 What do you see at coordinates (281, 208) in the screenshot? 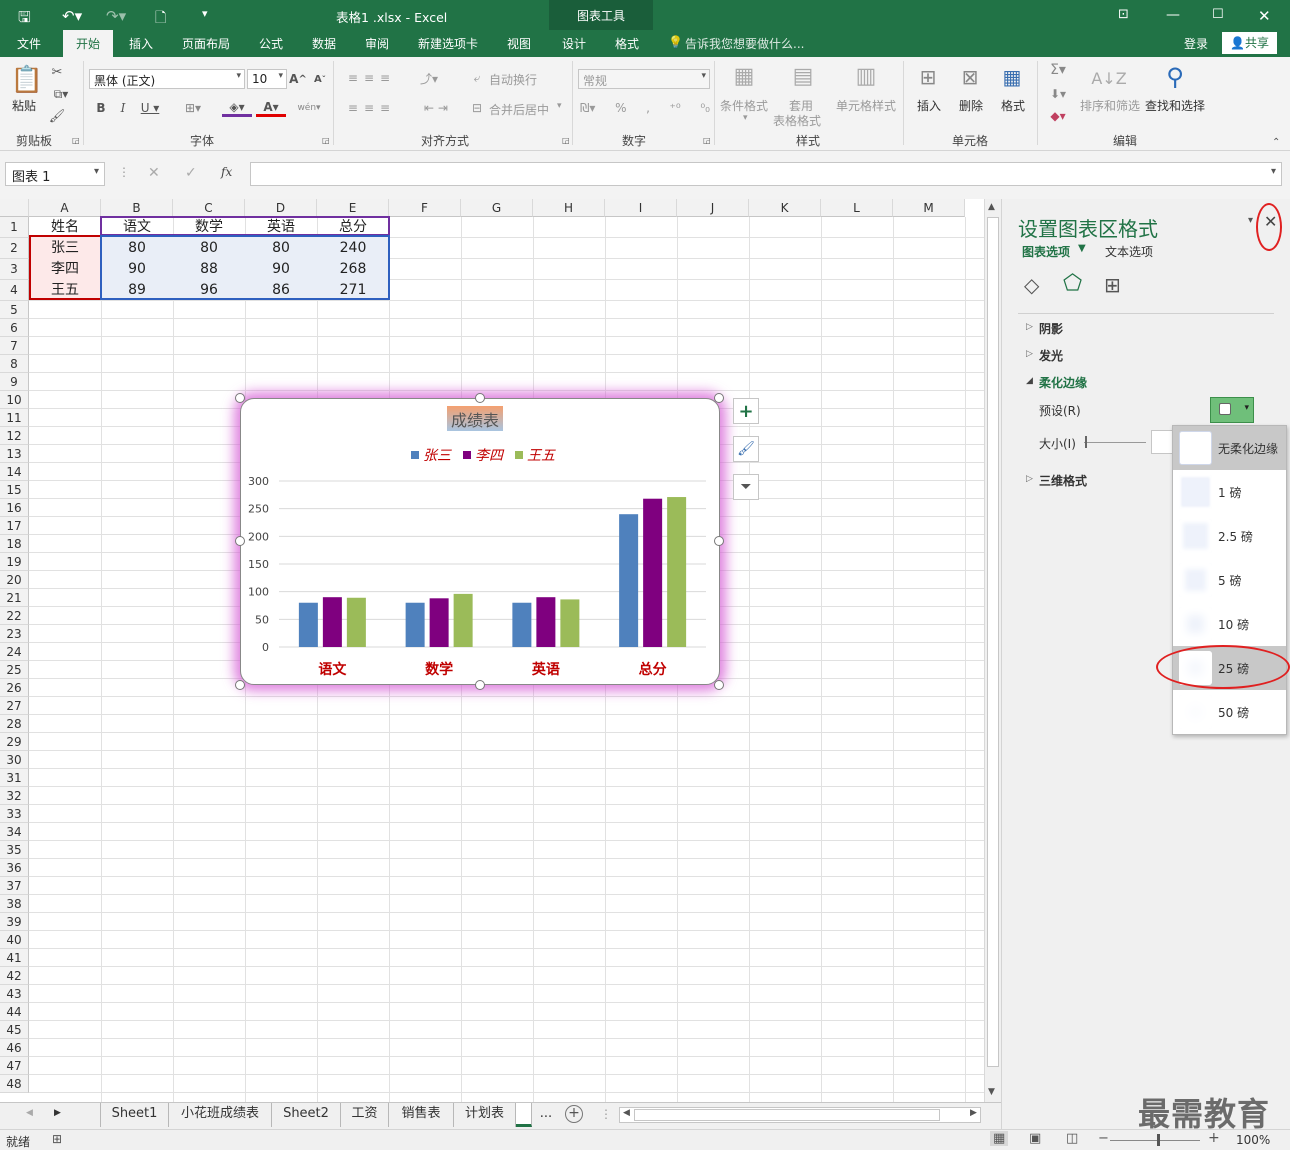
I see `column-header: D` at bounding box center [281, 208].